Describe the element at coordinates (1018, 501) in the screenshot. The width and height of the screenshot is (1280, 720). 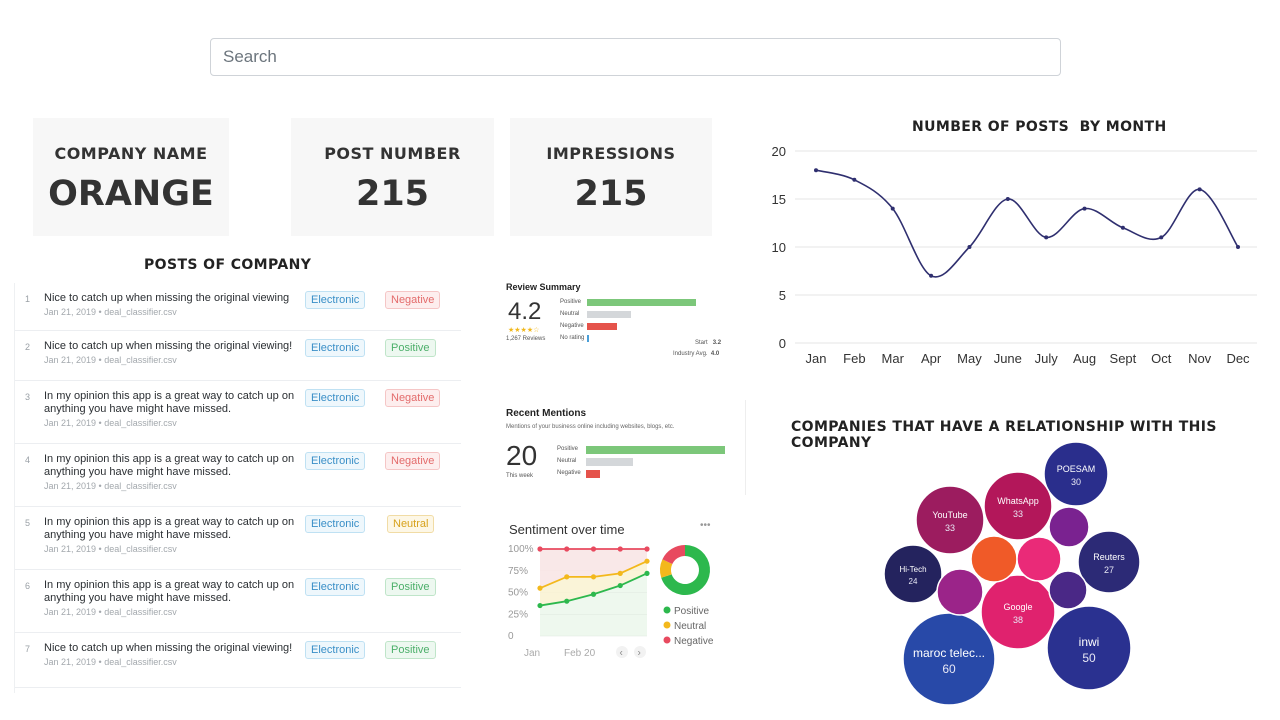
I see `bubble-label: WhatsApp` at that location.